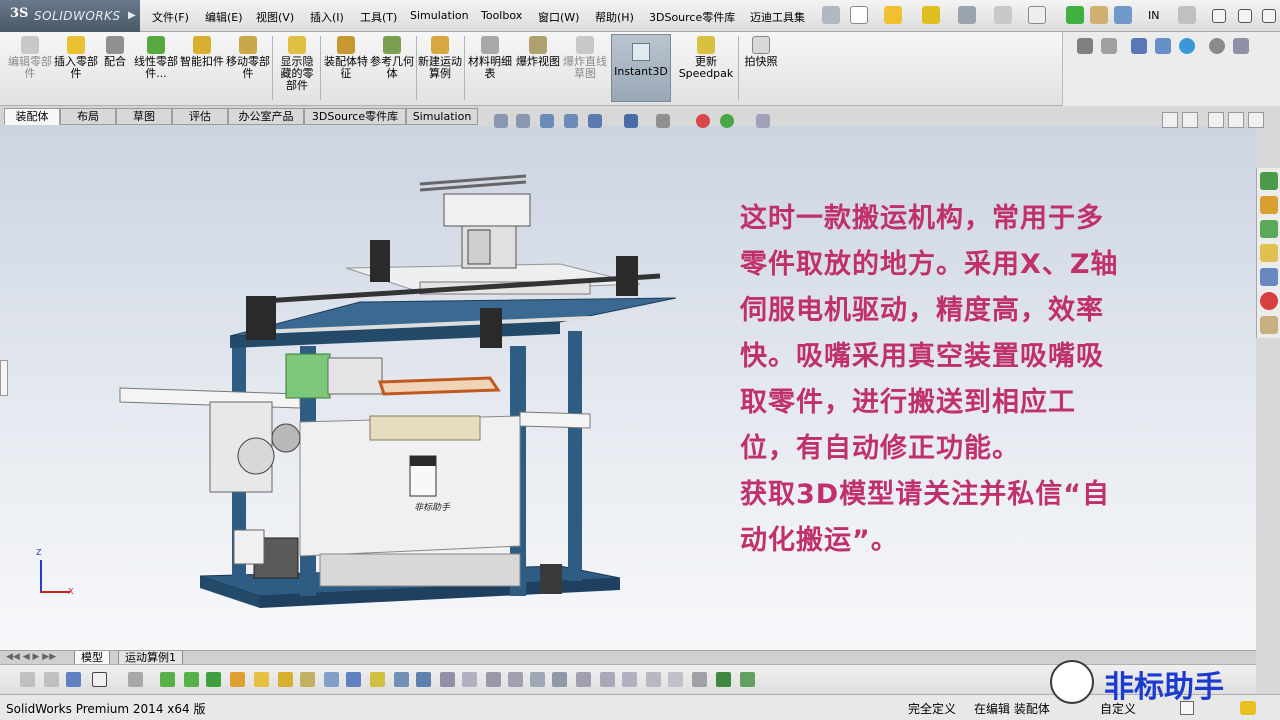  What do you see at coordinates (76, 58) in the screenshot?
I see `insert-component-button: 插入零部件` at bounding box center [76, 58].